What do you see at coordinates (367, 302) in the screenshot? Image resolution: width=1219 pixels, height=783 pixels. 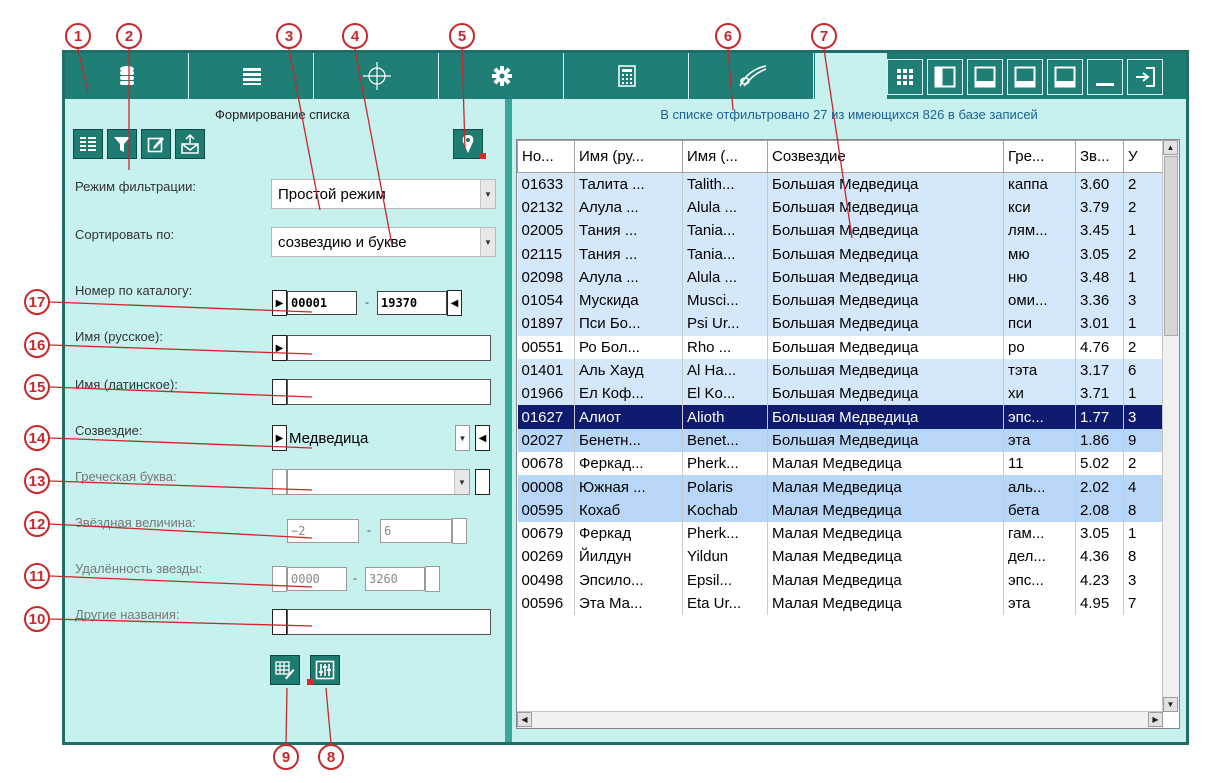 I see `catalog-range-dash: -` at bounding box center [367, 302].